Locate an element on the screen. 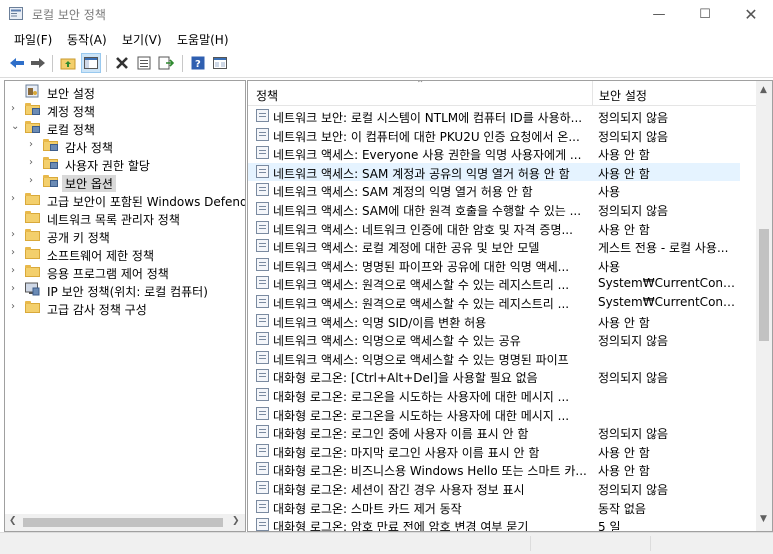  policy-row: 네트워크 액세스: 익명 SID/이름 변환 허용 사용 안 함 is located at coordinates (494, 321).